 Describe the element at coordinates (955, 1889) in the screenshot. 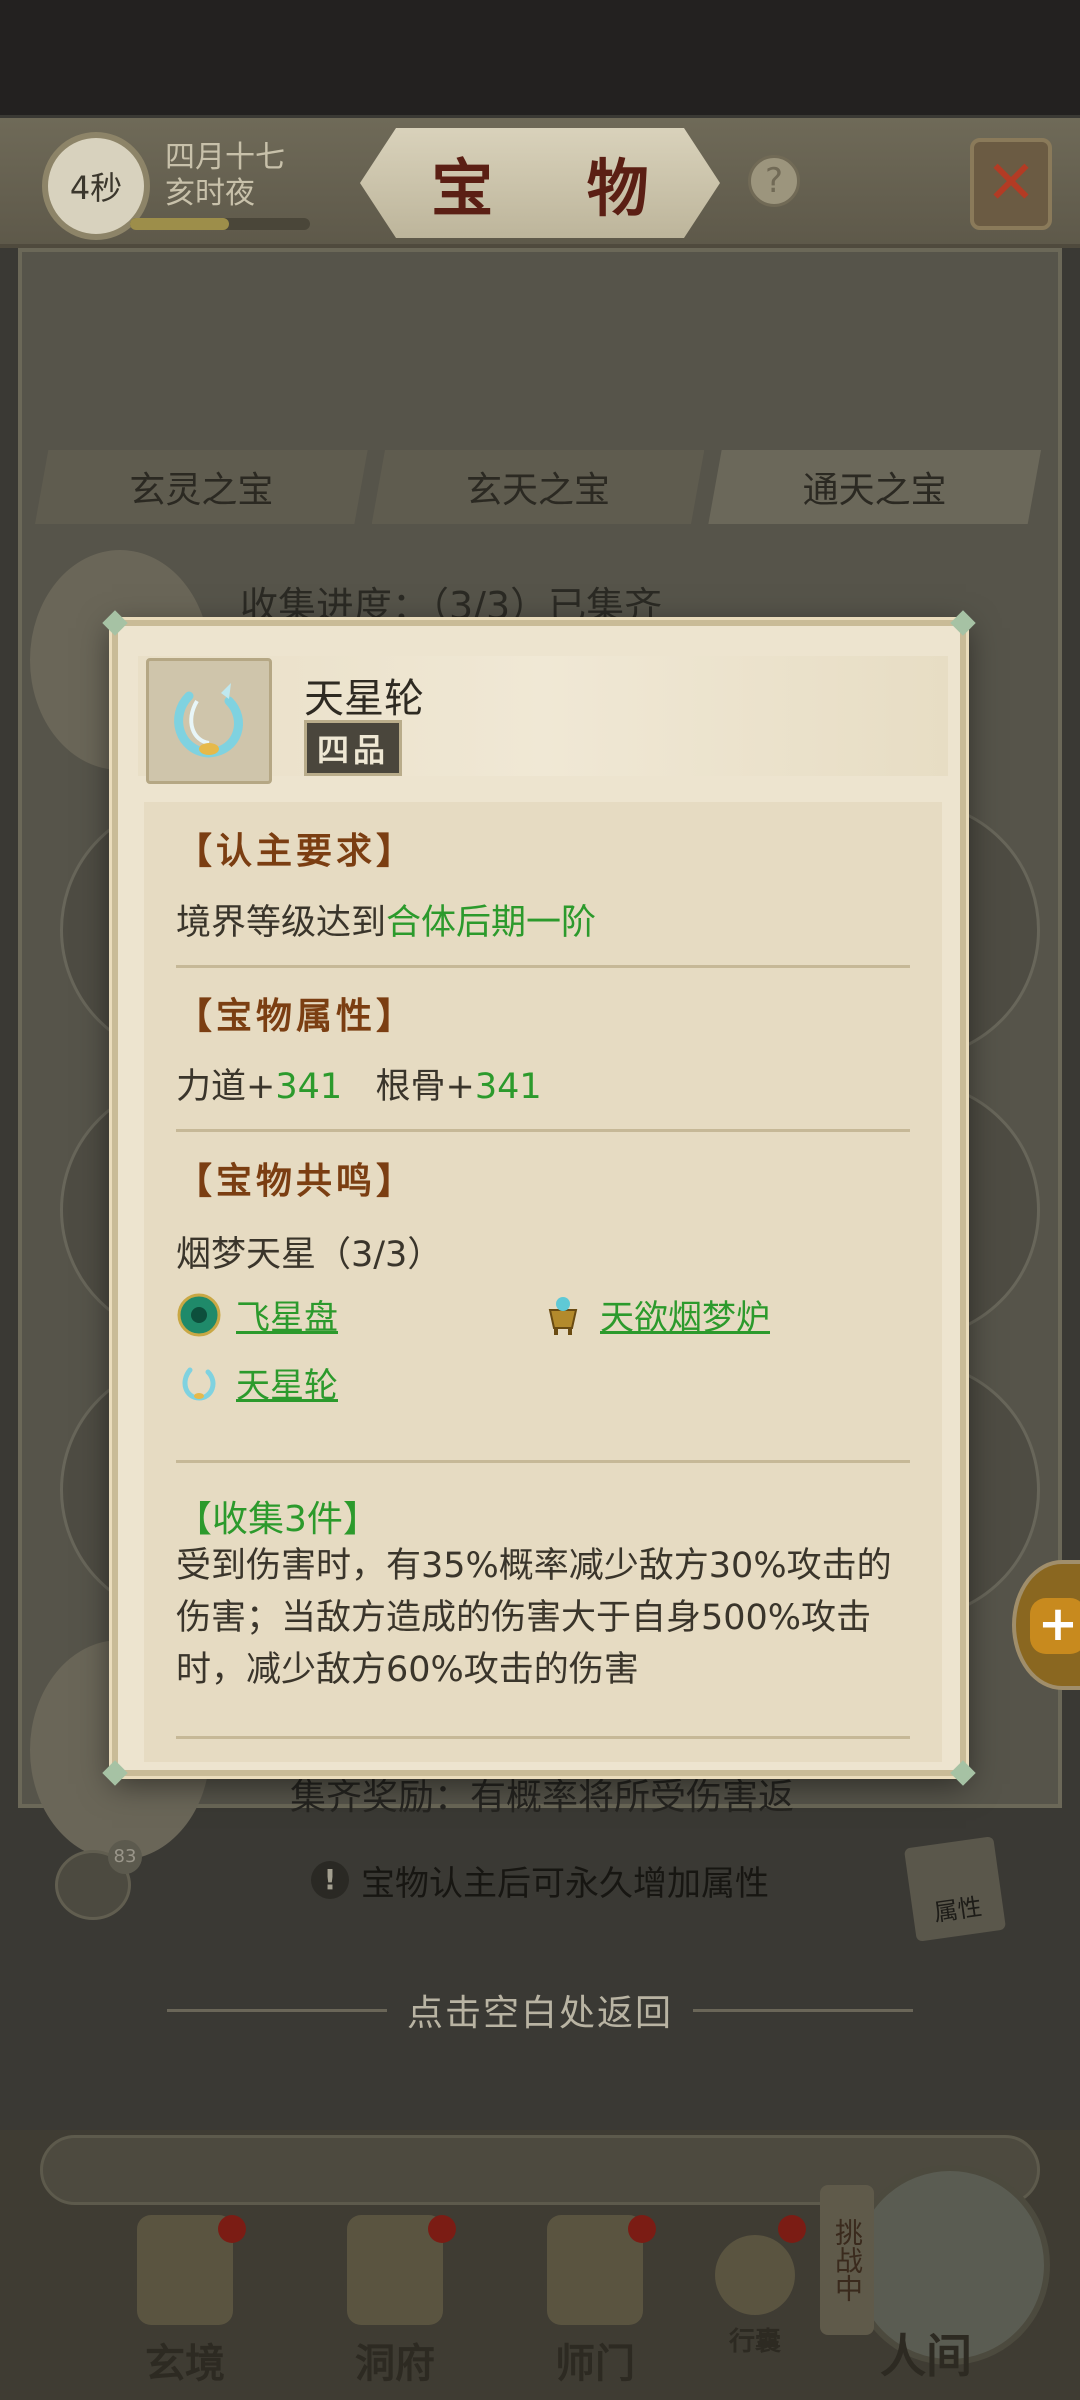

I see `attribute-button: 属性` at that location.